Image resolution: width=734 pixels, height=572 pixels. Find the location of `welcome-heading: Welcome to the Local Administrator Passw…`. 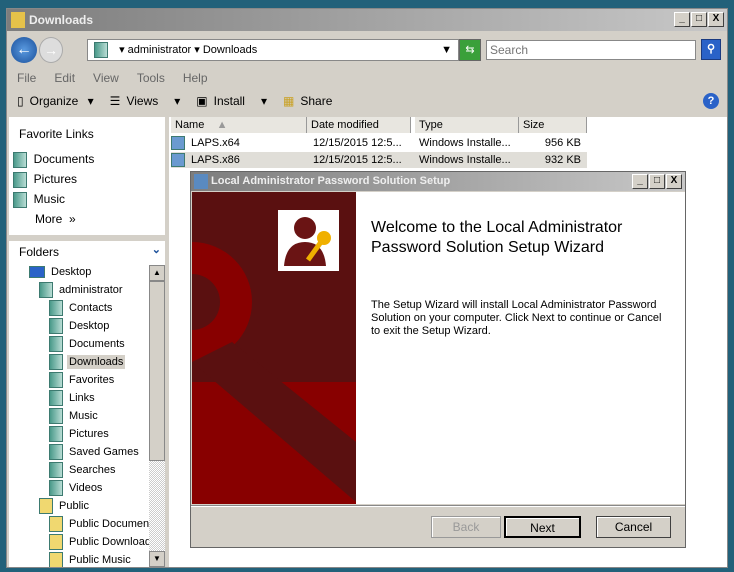

welcome-heading: Welcome to the Local Administrator Passw… is located at coordinates (497, 237).